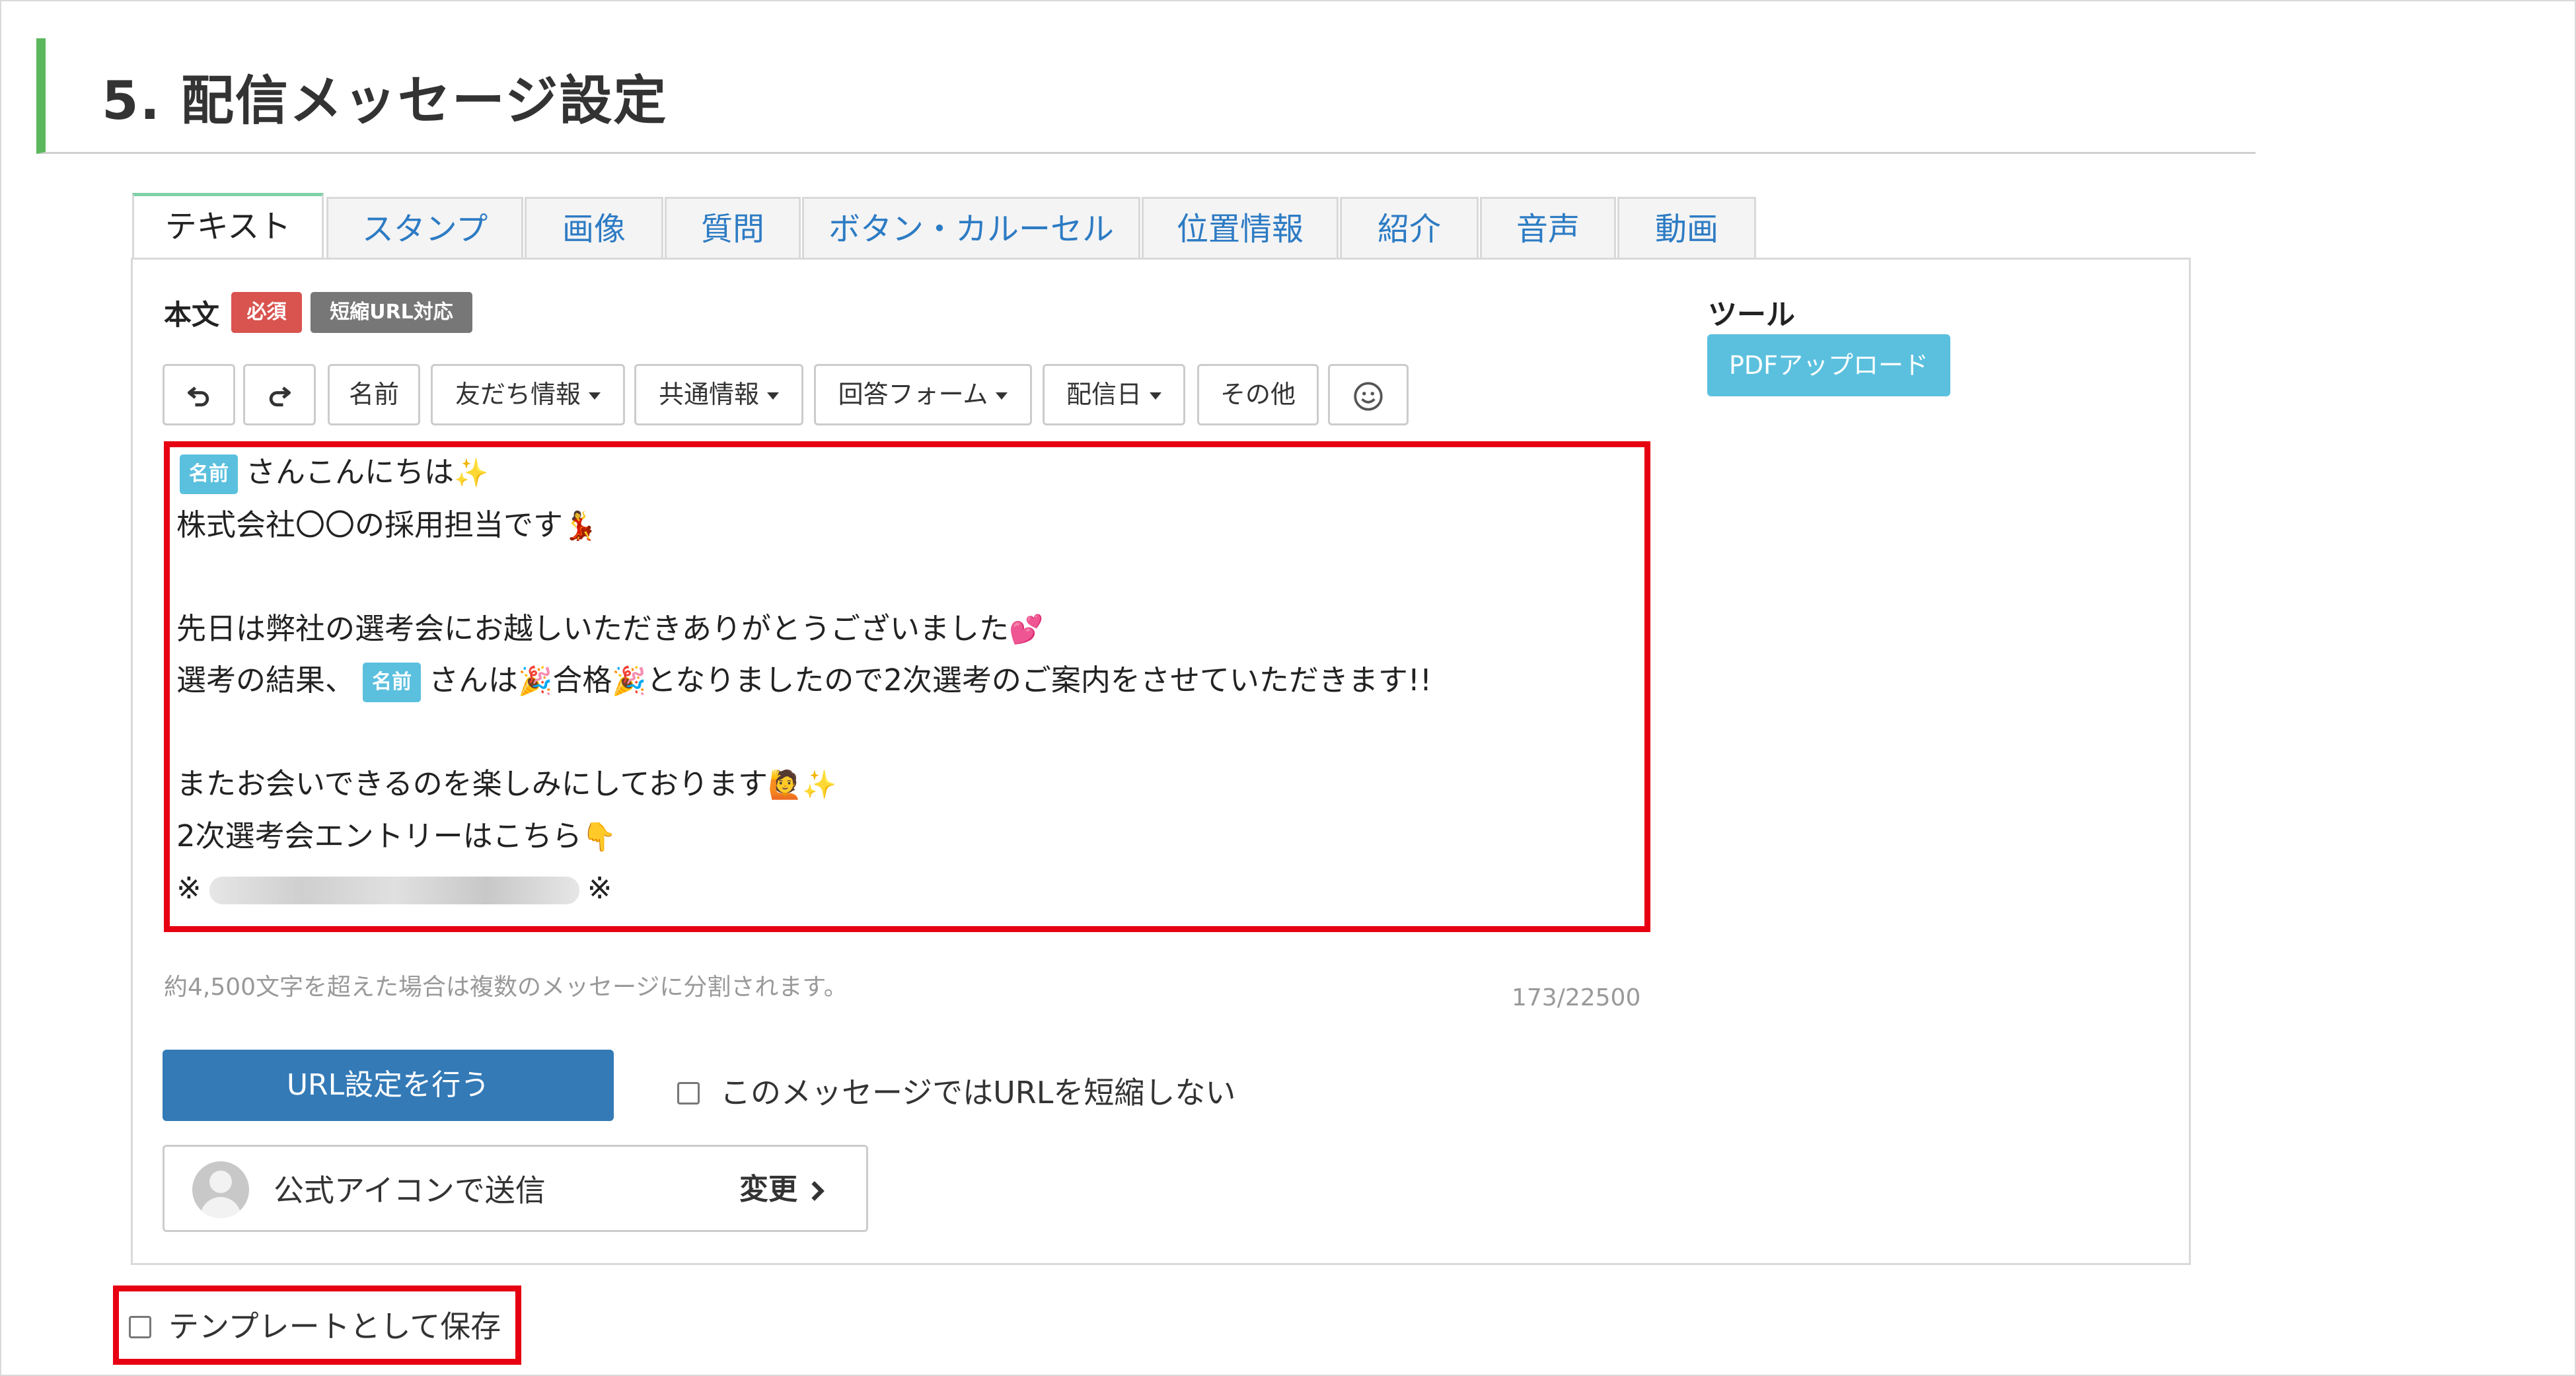 This screenshot has height=1376, width=2576. I want to click on editor-line-9: ※ ※, so click(394, 888).